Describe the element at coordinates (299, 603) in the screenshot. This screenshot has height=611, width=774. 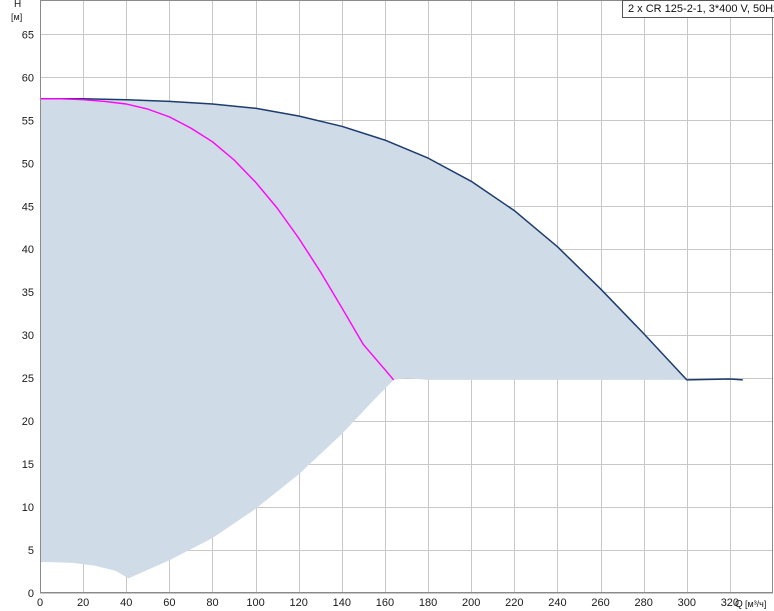
I see `x-tick-label: 120` at that location.